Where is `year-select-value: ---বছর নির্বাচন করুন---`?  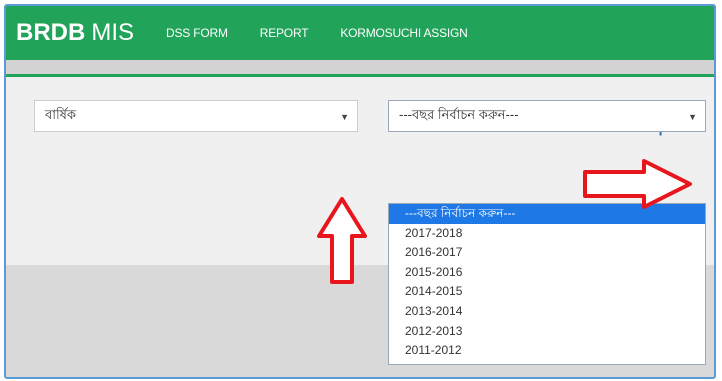 year-select-value: ---বছর নির্বাচন করুন--- is located at coordinates (459, 114).